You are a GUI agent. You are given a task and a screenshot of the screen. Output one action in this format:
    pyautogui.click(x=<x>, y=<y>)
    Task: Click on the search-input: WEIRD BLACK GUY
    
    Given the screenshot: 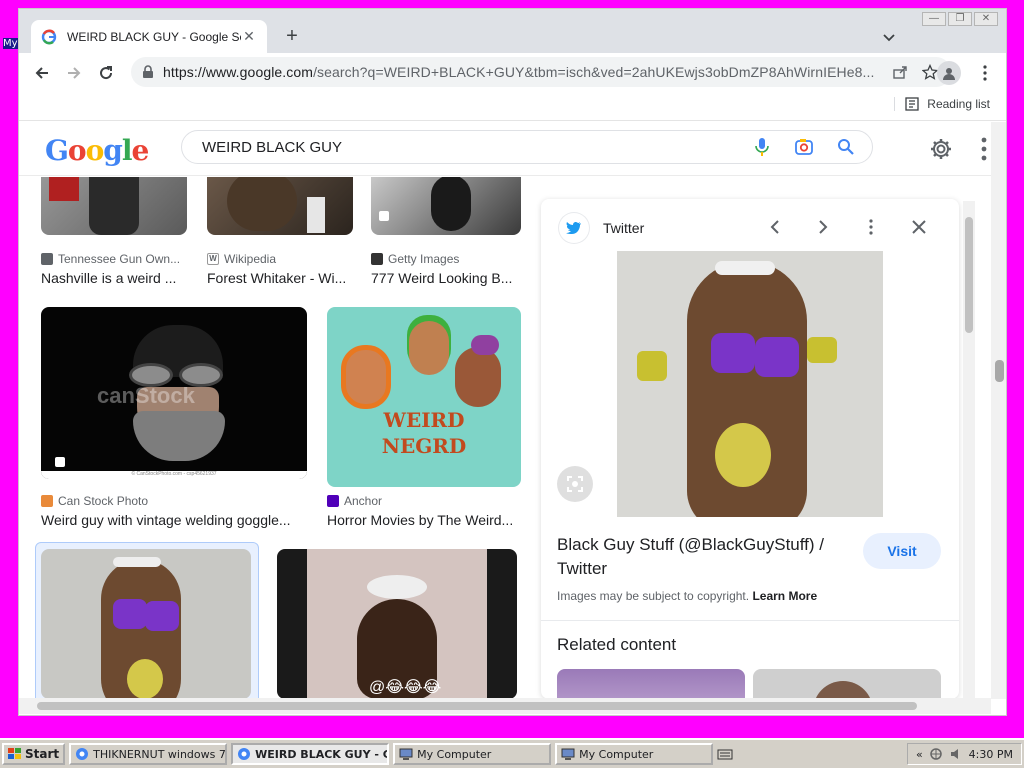 What is the action you would take?
    pyautogui.click(x=527, y=147)
    